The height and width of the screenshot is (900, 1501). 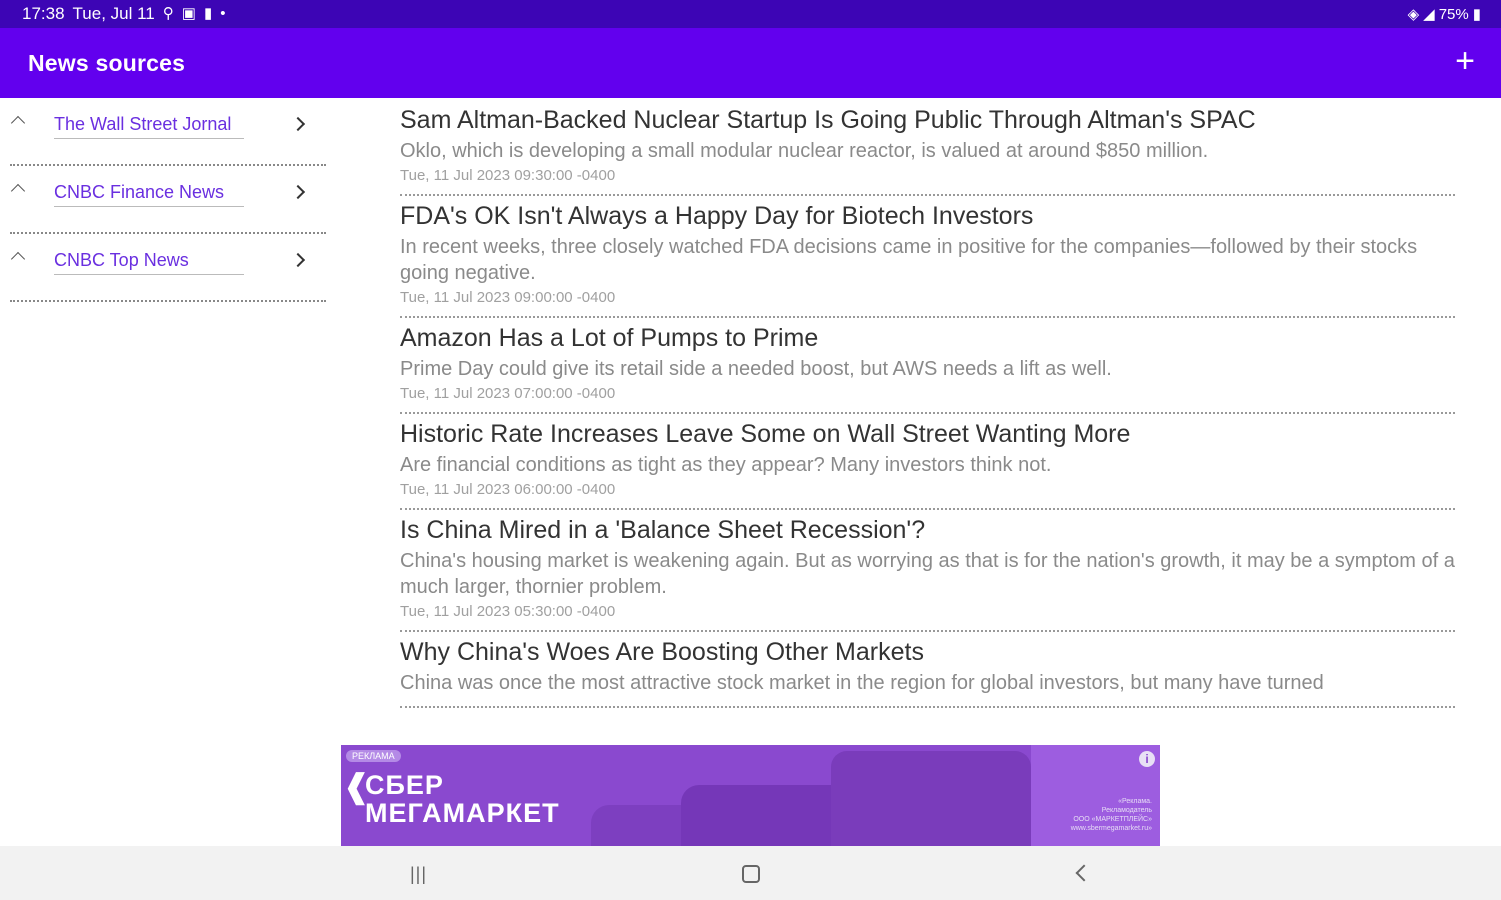 What do you see at coordinates (1453, 14) in the screenshot?
I see `battery-level: 75%` at bounding box center [1453, 14].